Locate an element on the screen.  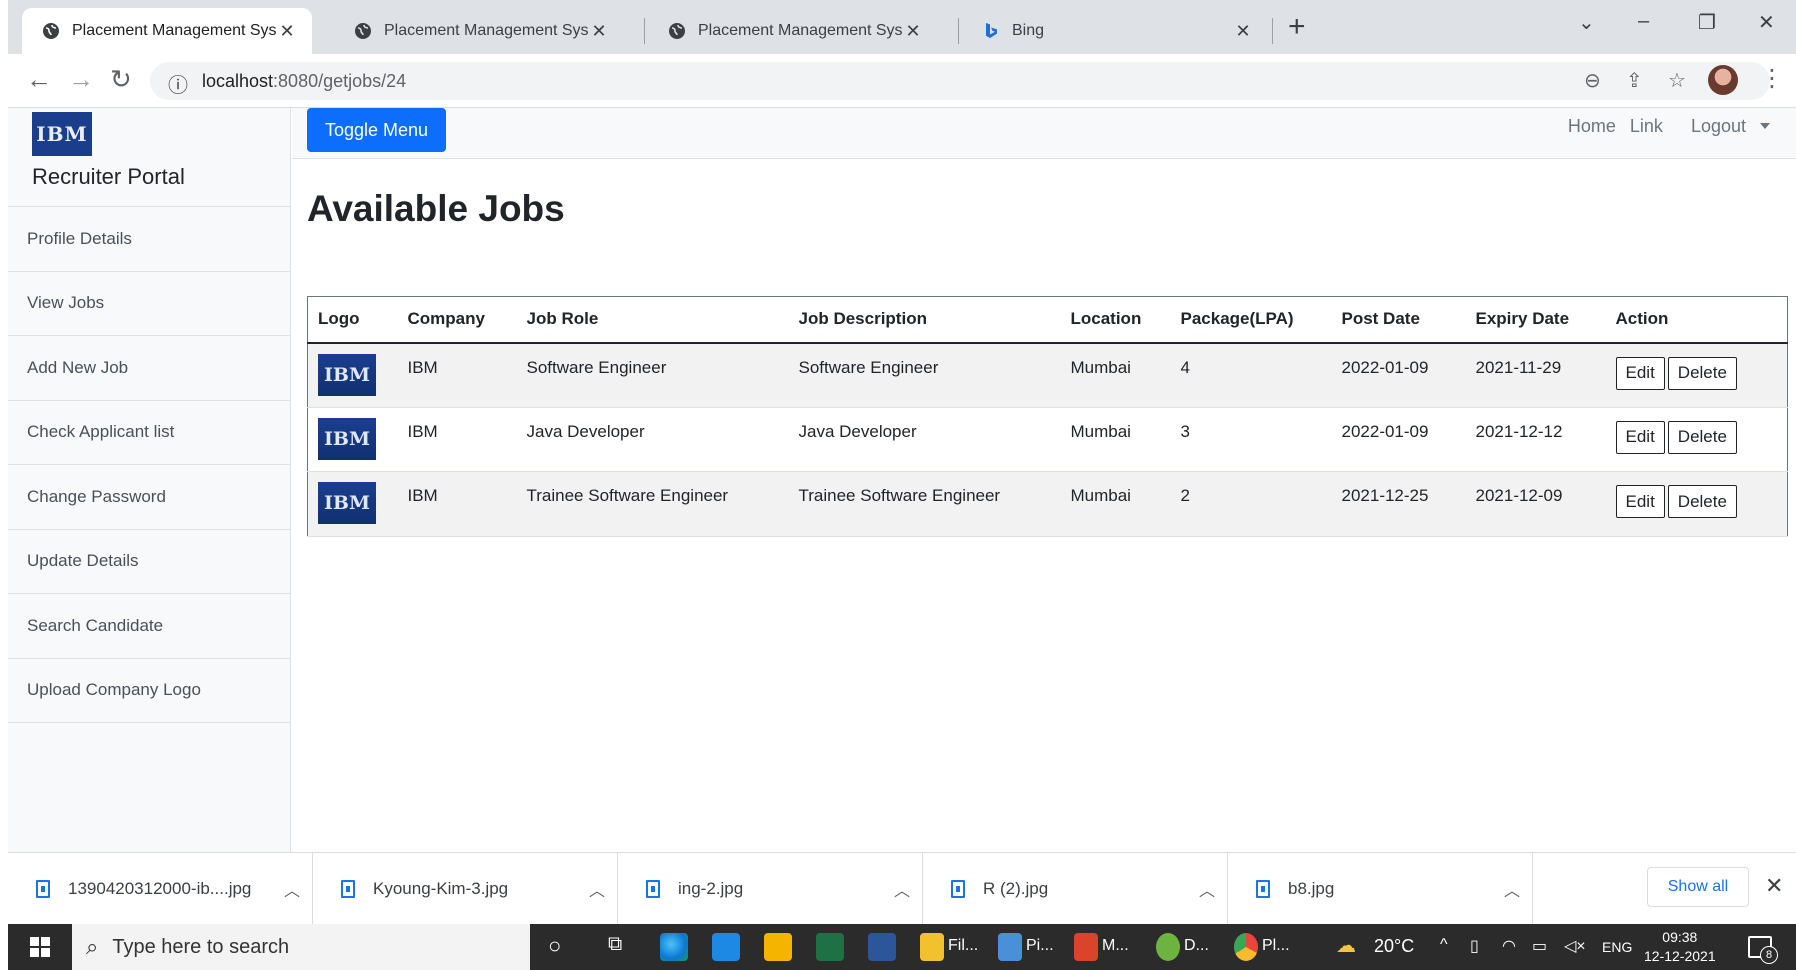
zoom-icon: ⊖ is located at coordinates (1592, 80).